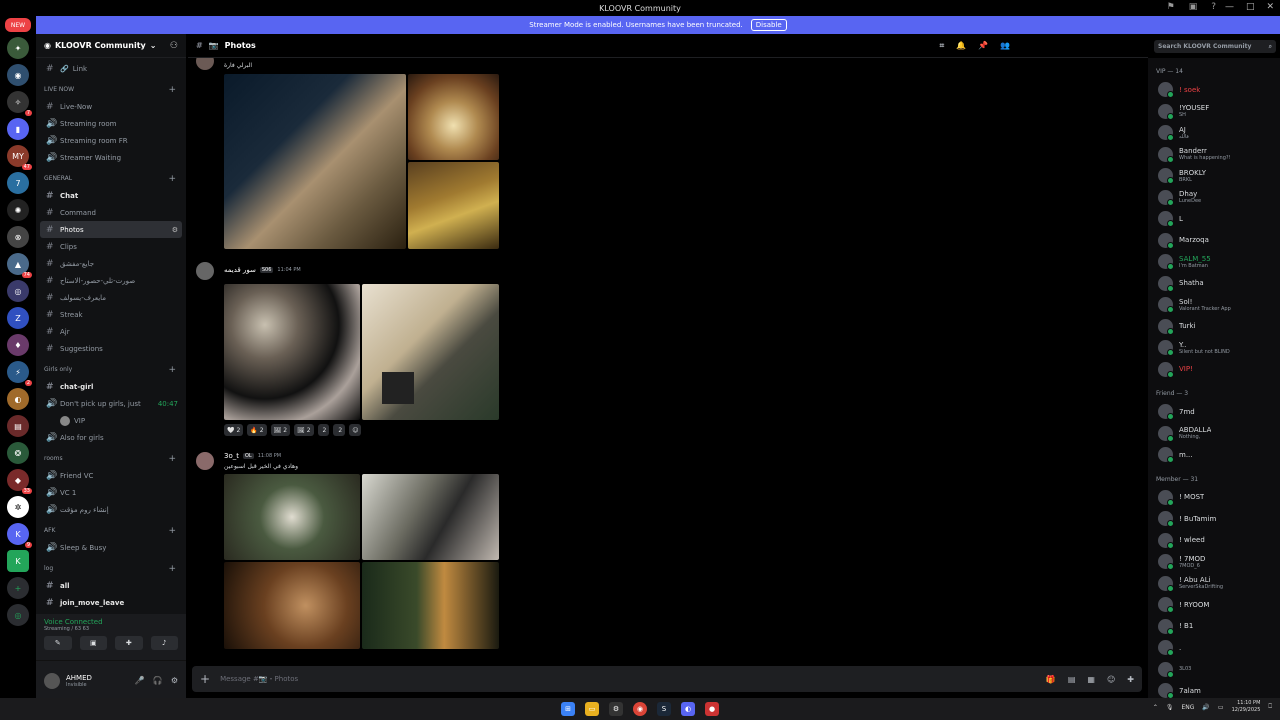 The height and width of the screenshot is (720, 1280). What do you see at coordinates (111, 280) in the screenshot?
I see `channel-ar2: # صورت-تلي-حصور-الاستاح` at bounding box center [111, 280].